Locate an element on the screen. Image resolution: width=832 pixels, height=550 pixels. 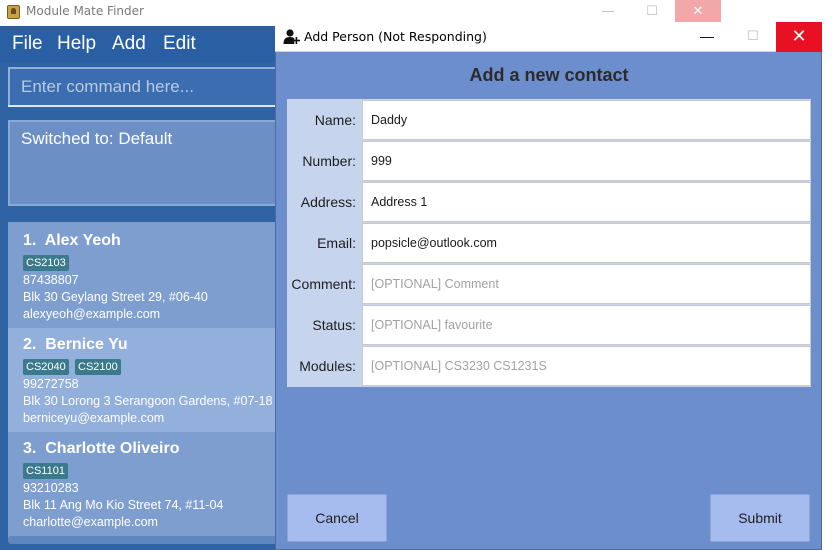
modules-field is located at coordinates (586, 366).